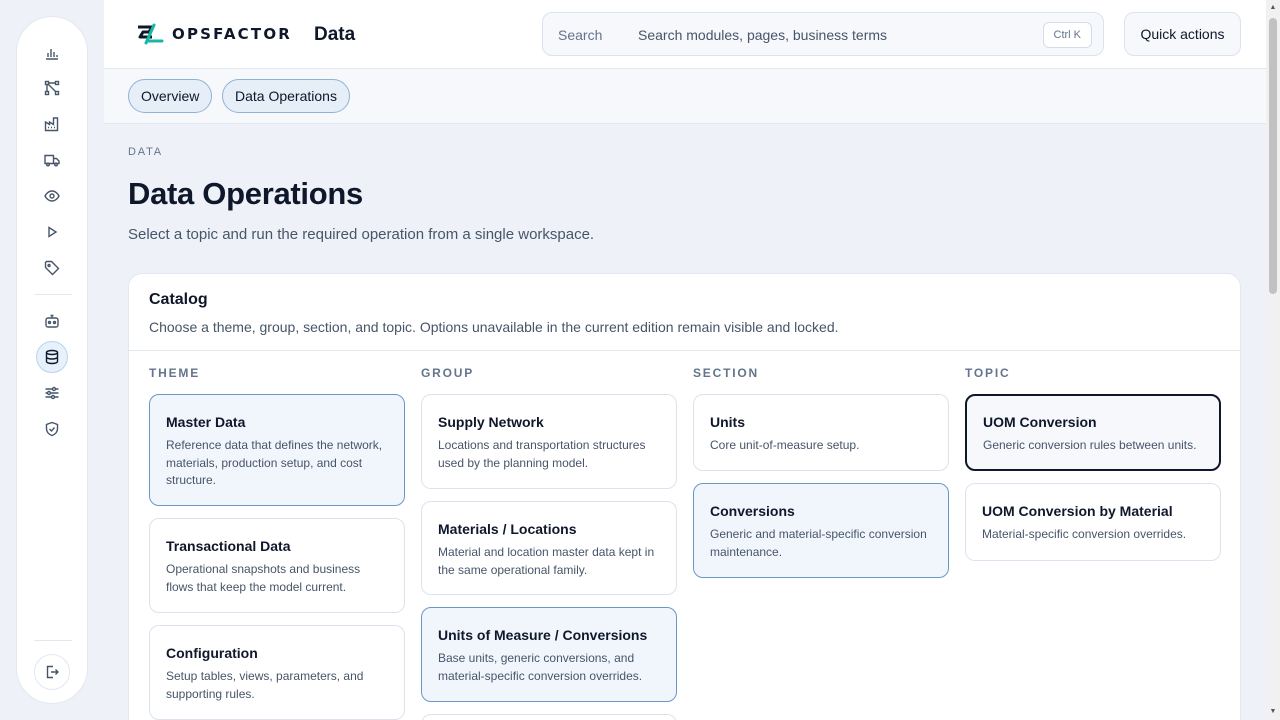 Image resolution: width=1280 pixels, height=720 pixels. I want to click on brand-logo: OPSFACTOR, so click(213, 34).